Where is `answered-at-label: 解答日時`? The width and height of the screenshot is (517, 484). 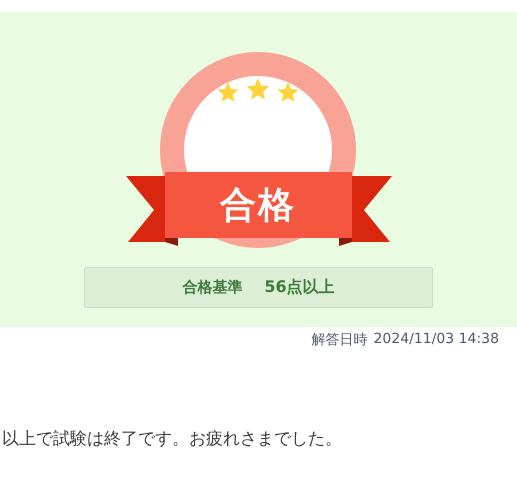
answered-at-label: 解答日時 is located at coordinates (340, 340).